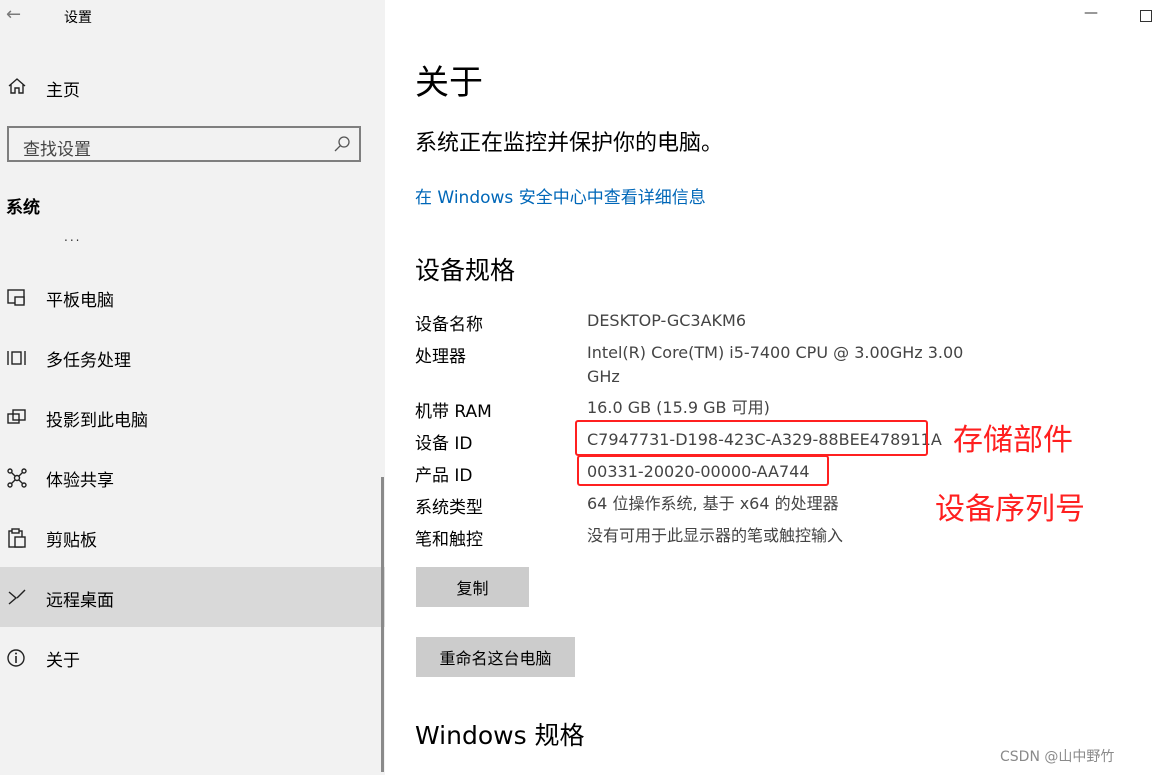 The image size is (1153, 775). I want to click on minimize-button: —, so click(1091, 13).